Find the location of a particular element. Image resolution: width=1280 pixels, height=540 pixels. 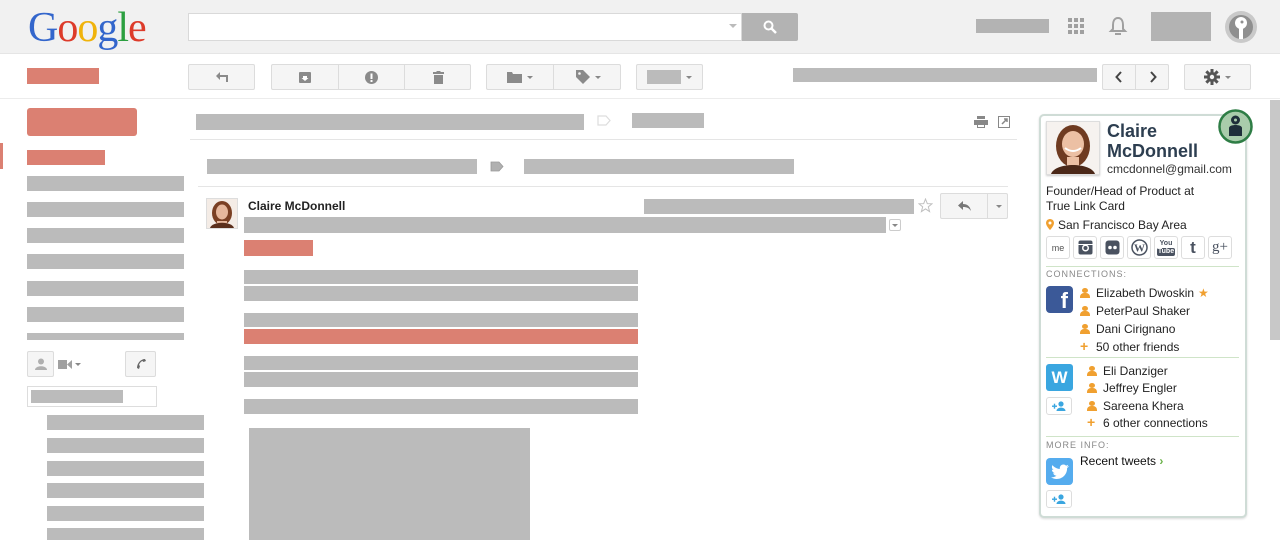

sender-avatar is located at coordinates (222, 213).